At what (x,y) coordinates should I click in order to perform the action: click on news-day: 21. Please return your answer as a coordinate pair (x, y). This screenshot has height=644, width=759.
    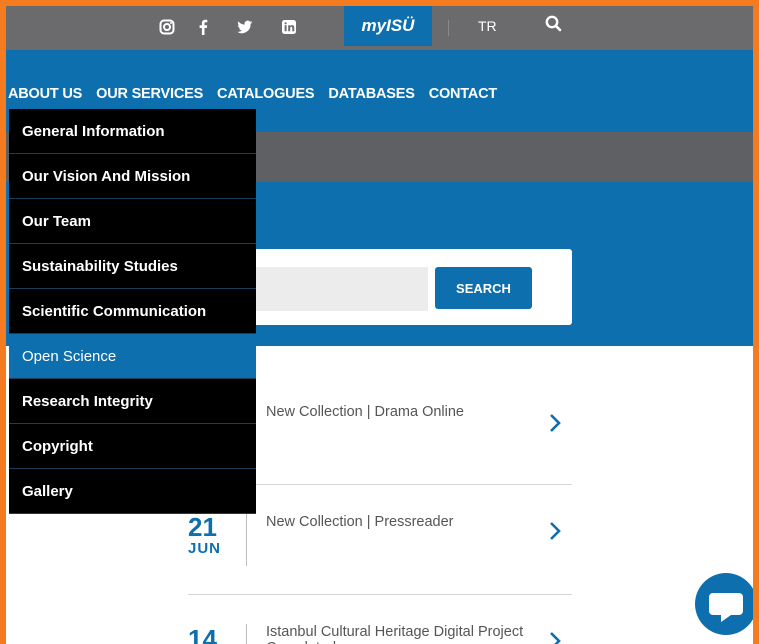
    Looking at the image, I should click on (202, 527).